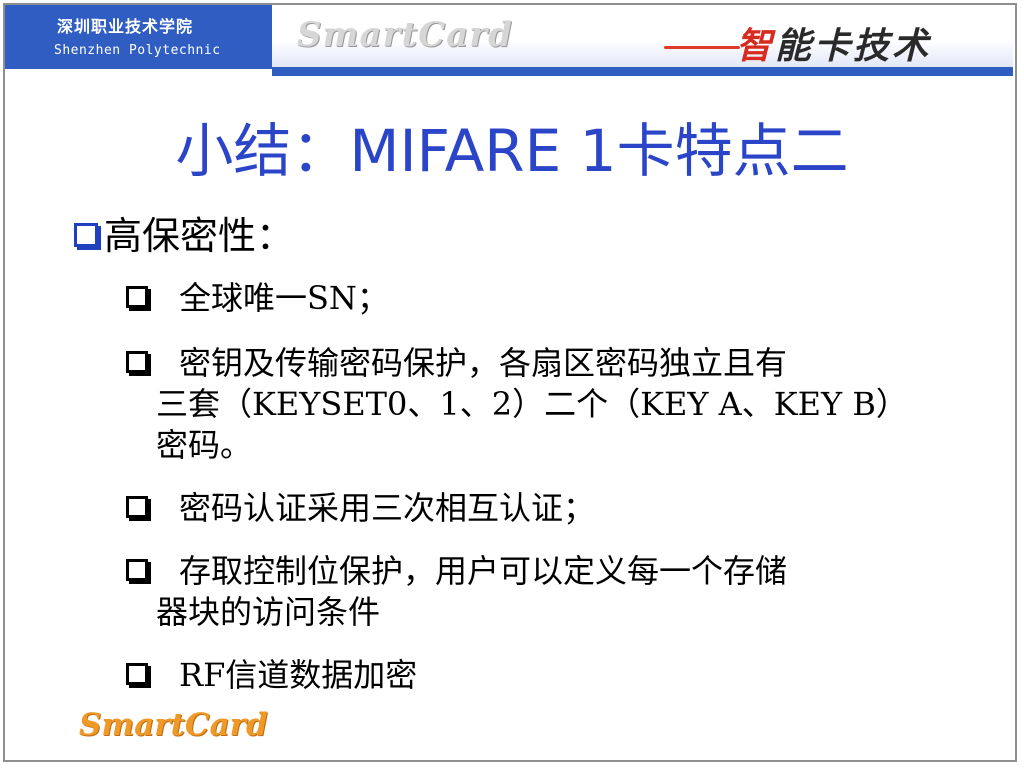  What do you see at coordinates (853, 46) in the screenshot?
I see `course-logo-rest: 能卡技术` at bounding box center [853, 46].